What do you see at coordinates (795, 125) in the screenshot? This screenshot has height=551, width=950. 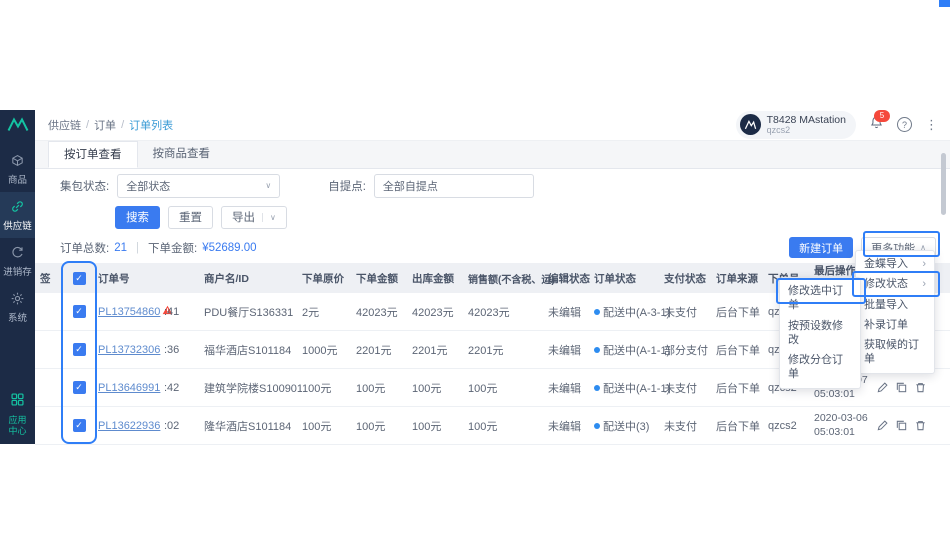 I see `user-menu: T8428 MAstation qzcs2` at bounding box center [795, 125].